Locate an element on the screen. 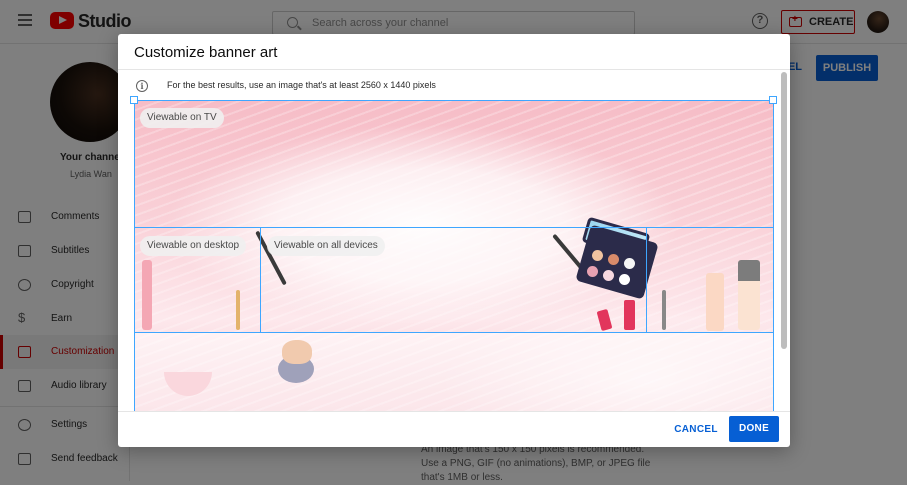 This screenshot has height=485, width=907. dialog-footer-divider is located at coordinates (454, 411).